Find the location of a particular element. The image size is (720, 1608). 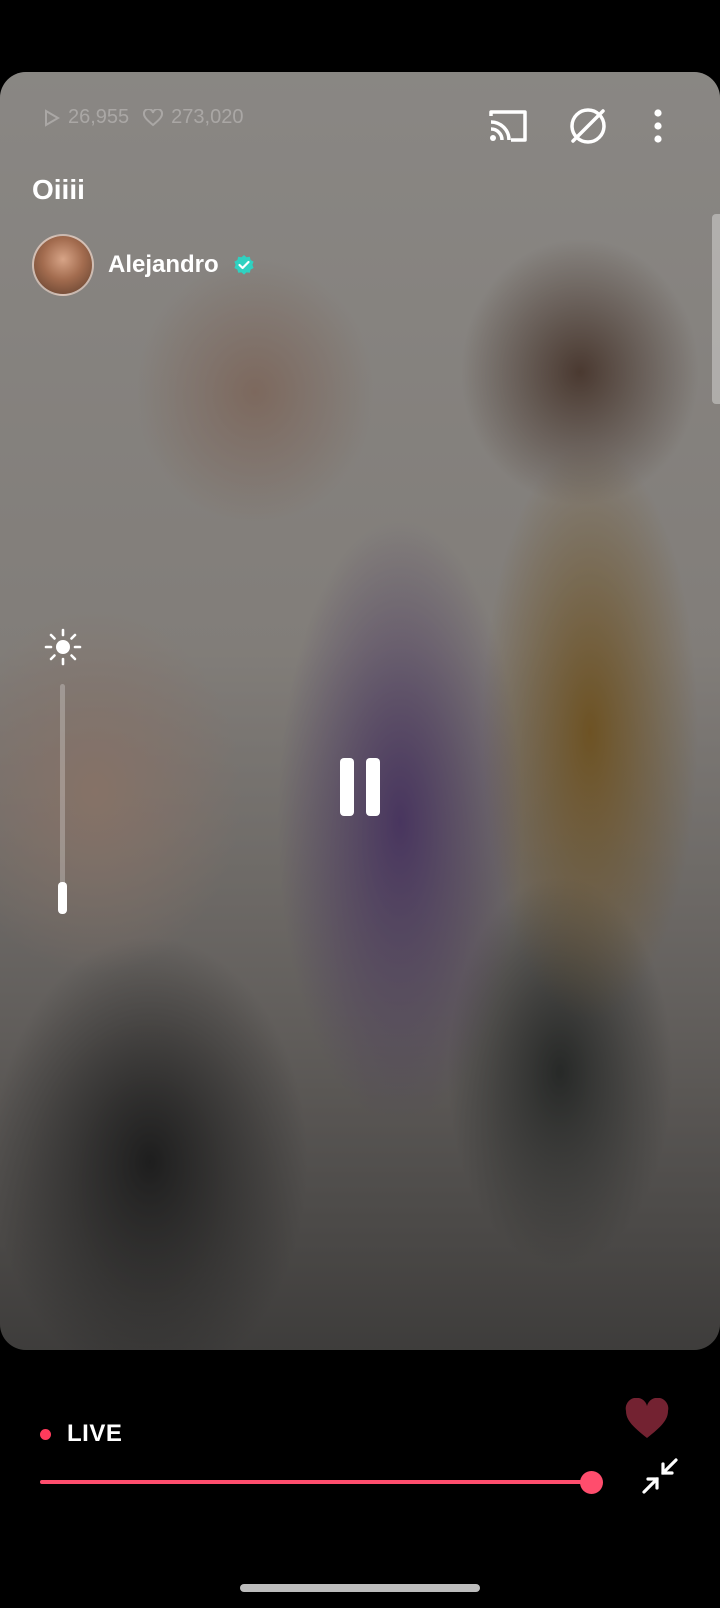

more-options-button is located at coordinates (658, 126).